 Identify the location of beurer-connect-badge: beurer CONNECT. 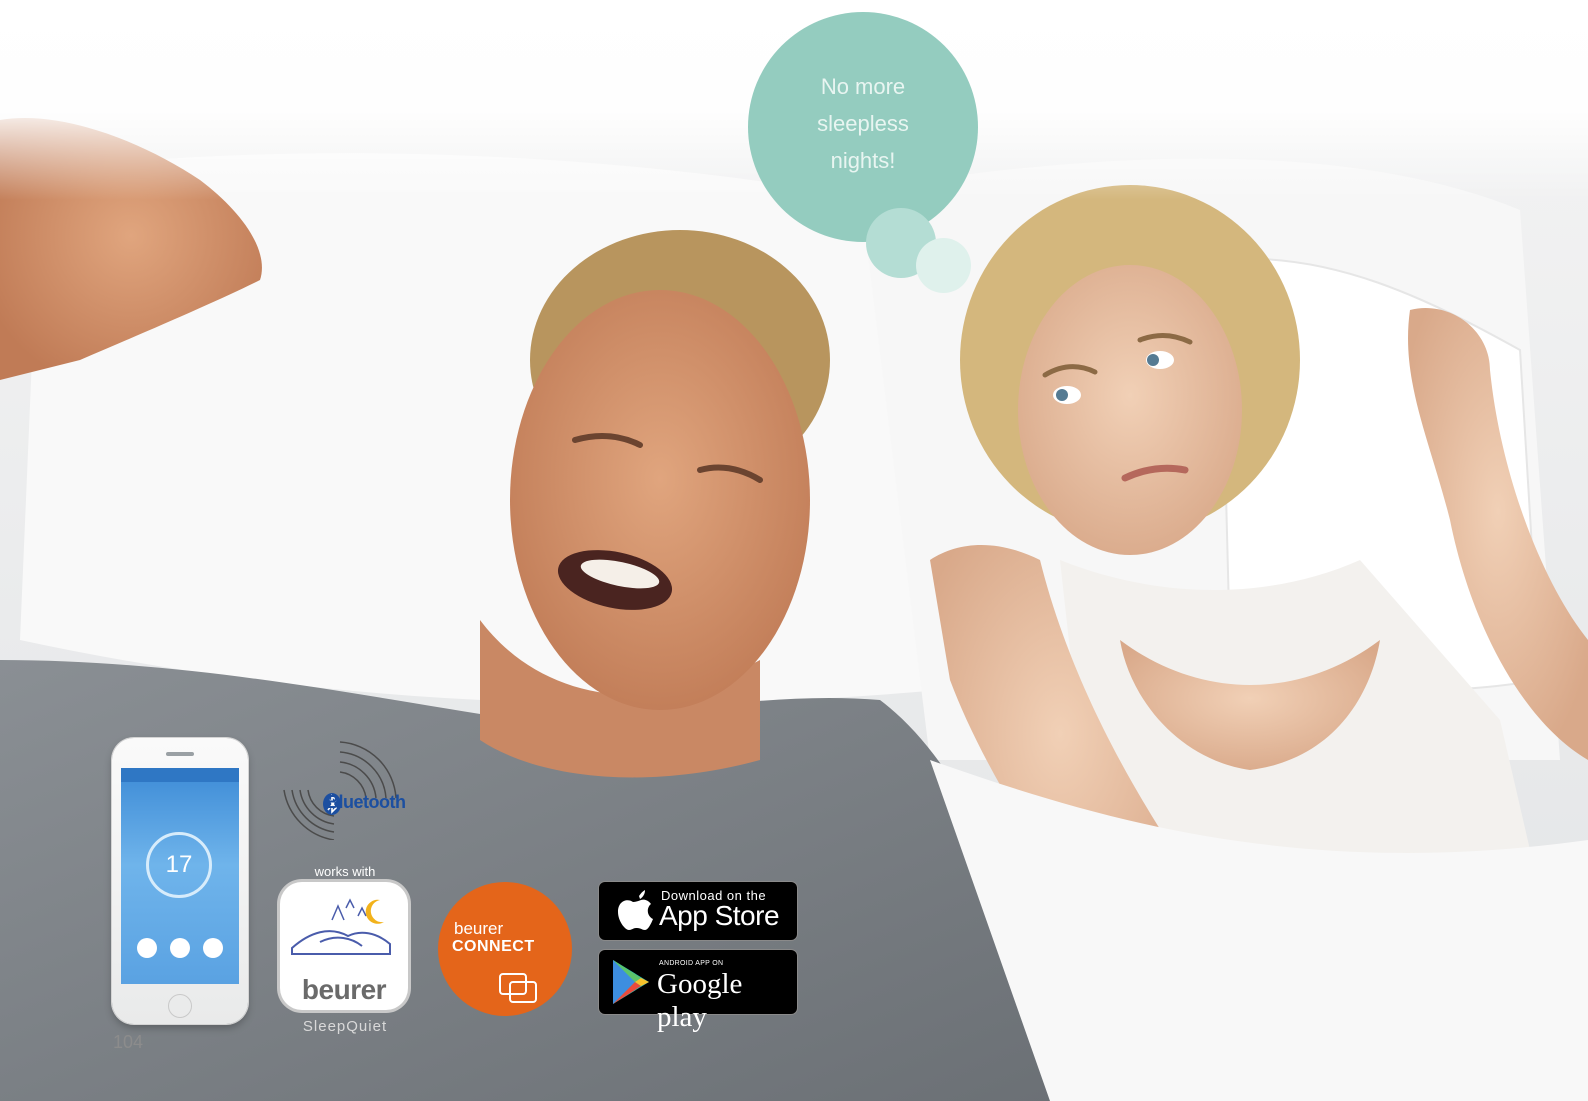
(505, 949).